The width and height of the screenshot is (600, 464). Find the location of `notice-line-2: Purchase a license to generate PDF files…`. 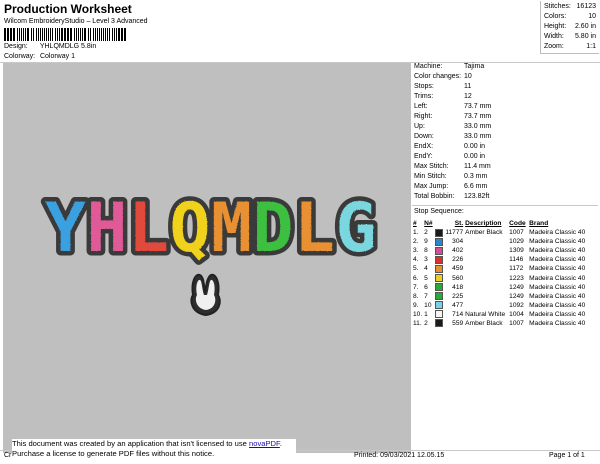

notice-line-2: Purchase a license to generate PDF files… is located at coordinates (113, 453).